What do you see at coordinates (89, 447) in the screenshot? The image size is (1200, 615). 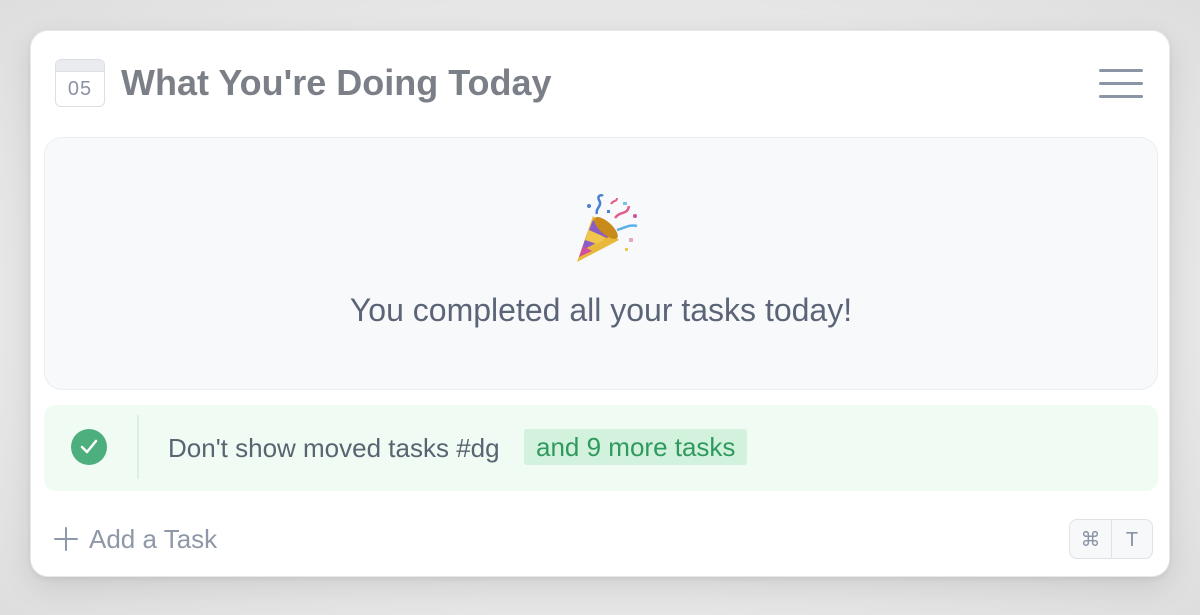 I see `check-circle-icon` at bounding box center [89, 447].